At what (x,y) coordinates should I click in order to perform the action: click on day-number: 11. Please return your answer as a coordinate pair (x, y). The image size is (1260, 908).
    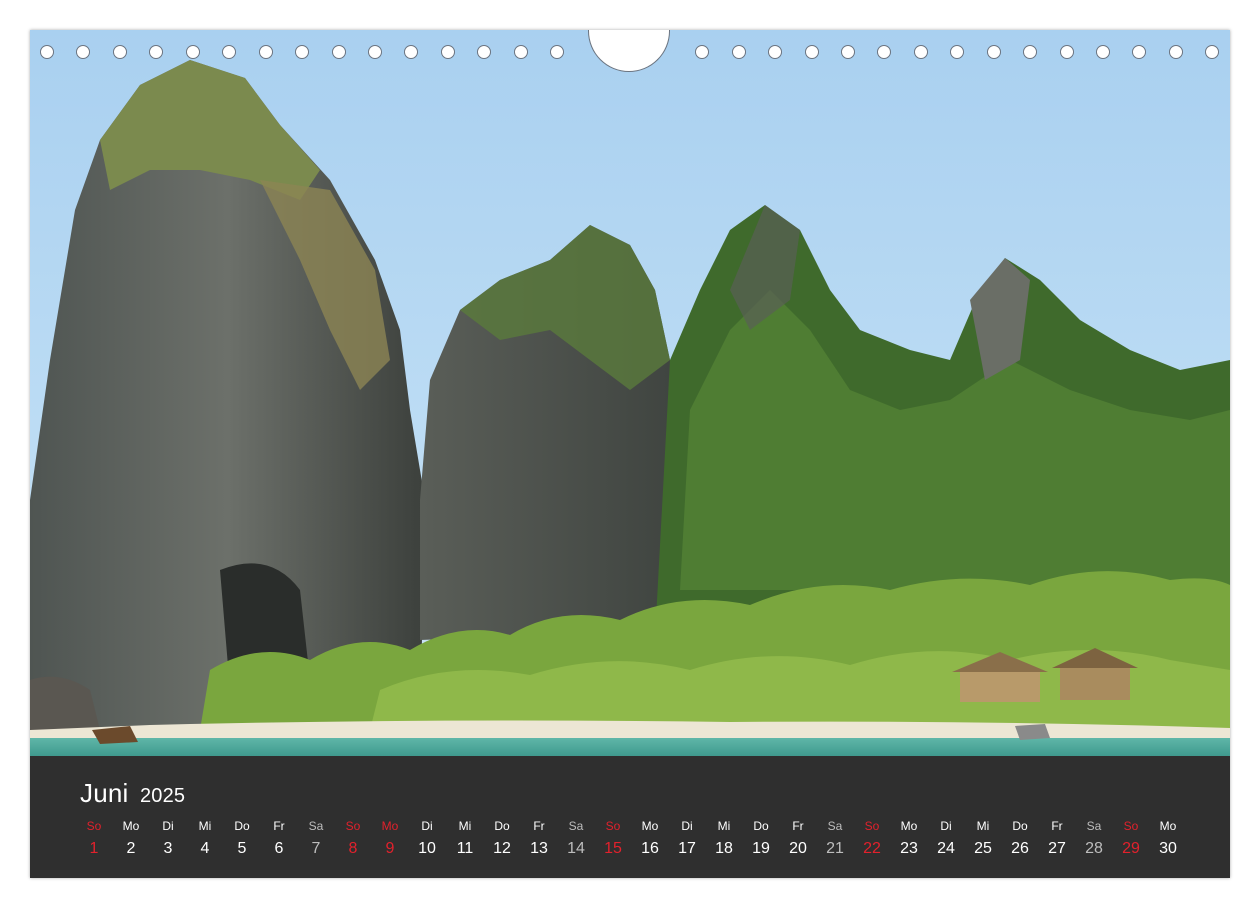
    Looking at the image, I should click on (465, 848).